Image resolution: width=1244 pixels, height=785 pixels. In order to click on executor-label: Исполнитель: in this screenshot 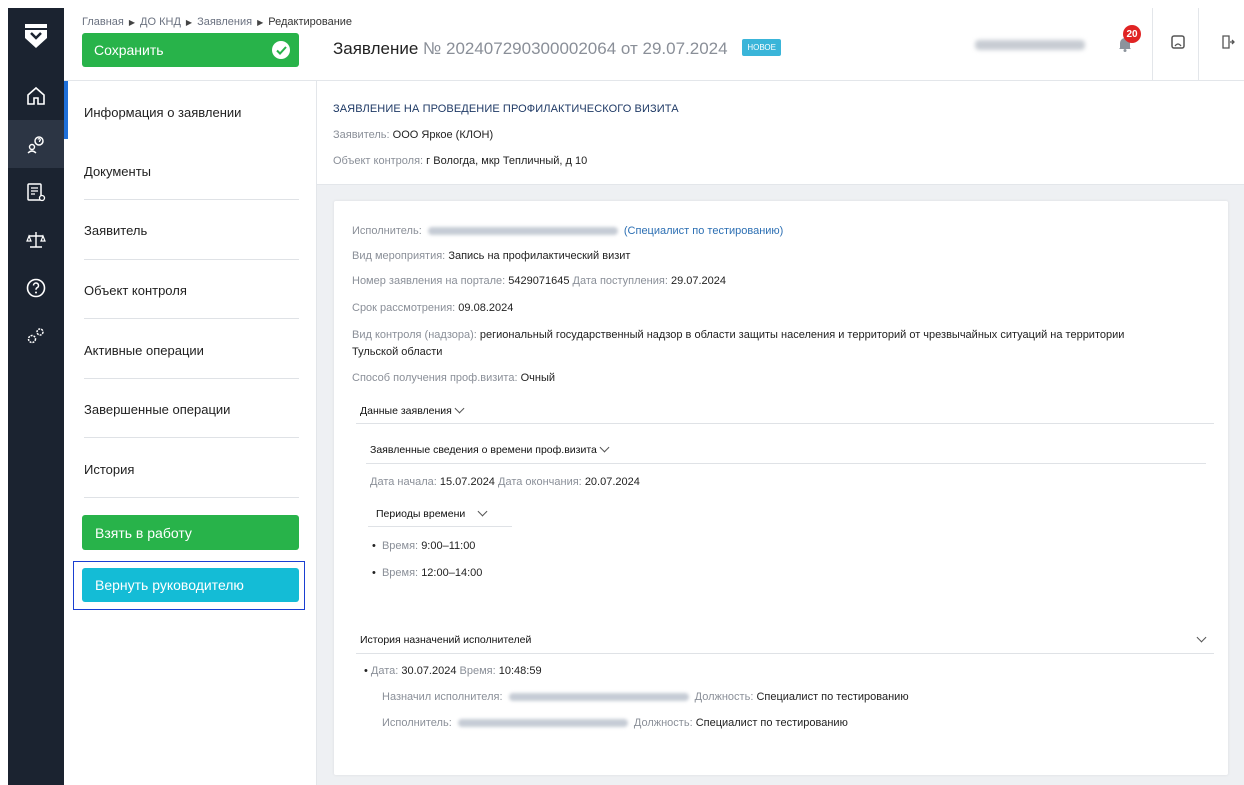, I will do `click(387, 231)`.